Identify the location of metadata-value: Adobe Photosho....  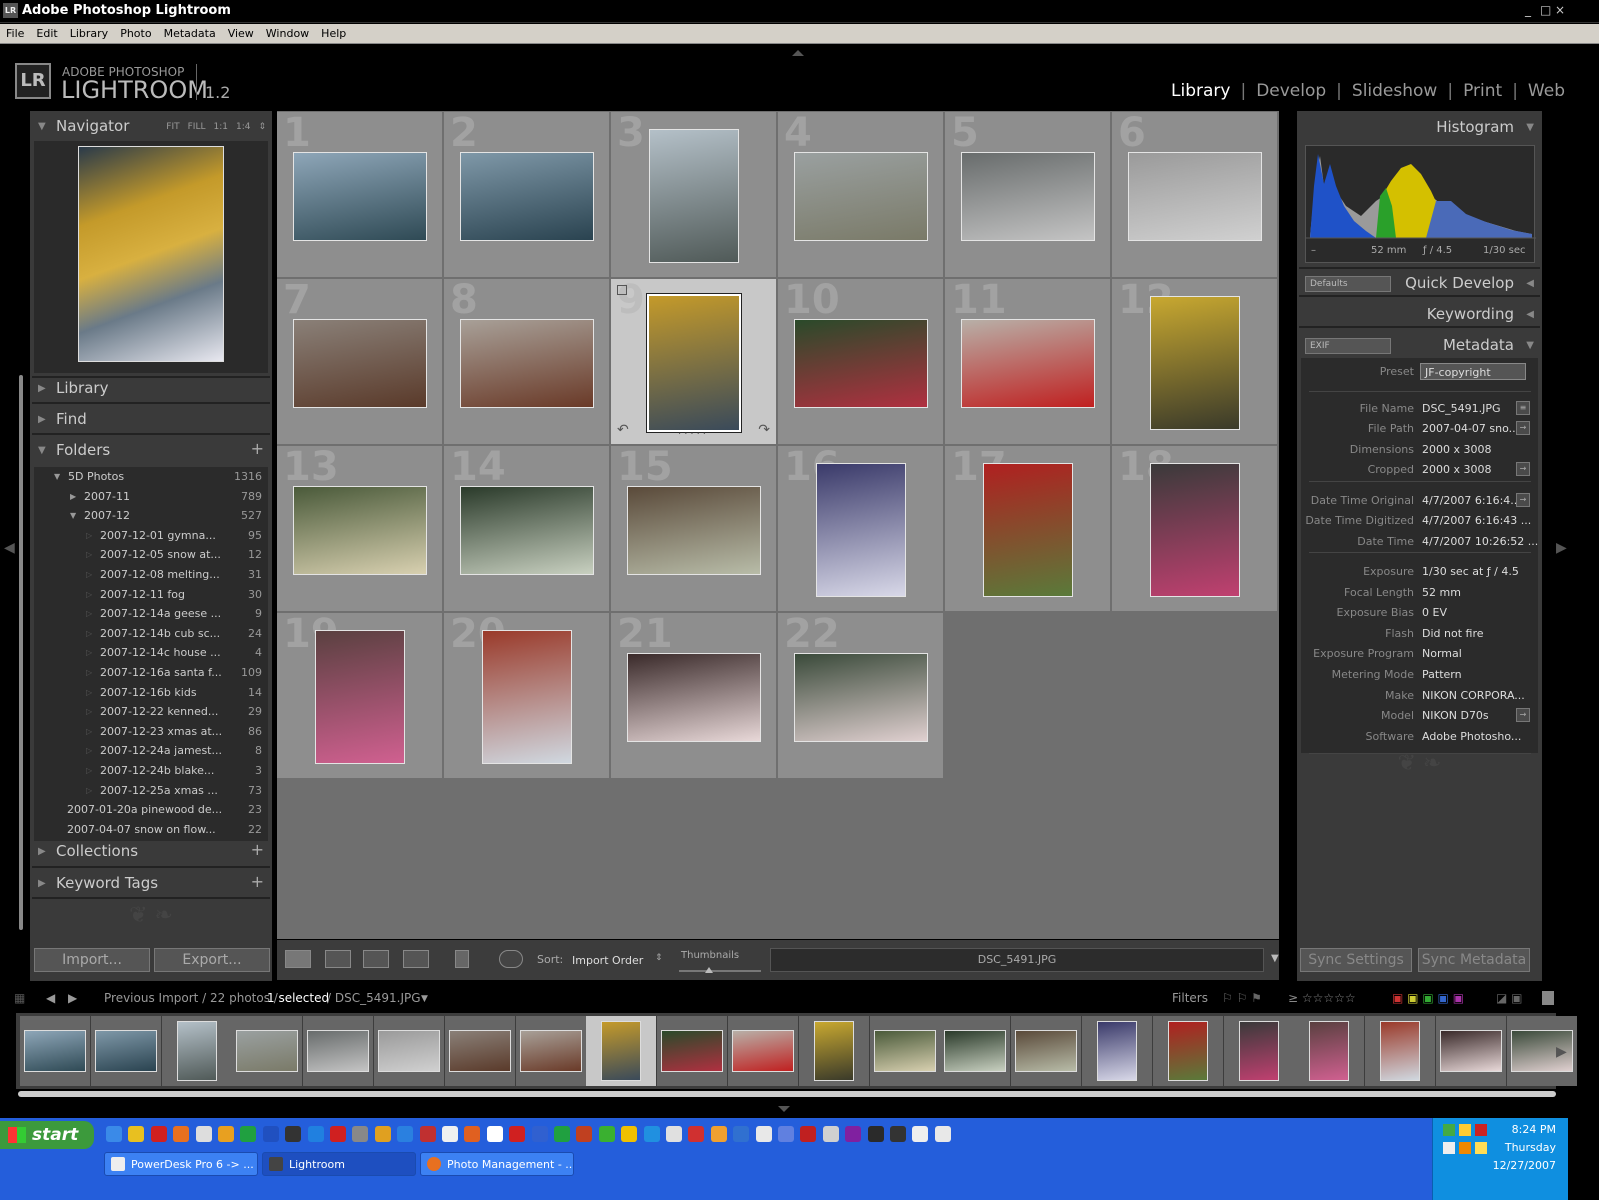
(1471, 736).